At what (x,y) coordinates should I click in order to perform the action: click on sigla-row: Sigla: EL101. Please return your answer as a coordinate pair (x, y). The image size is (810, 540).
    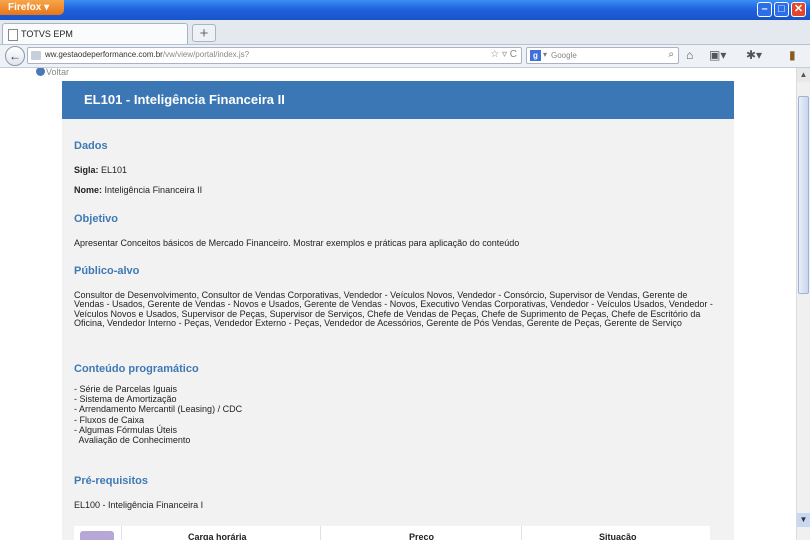
    Looking at the image, I should click on (100, 170).